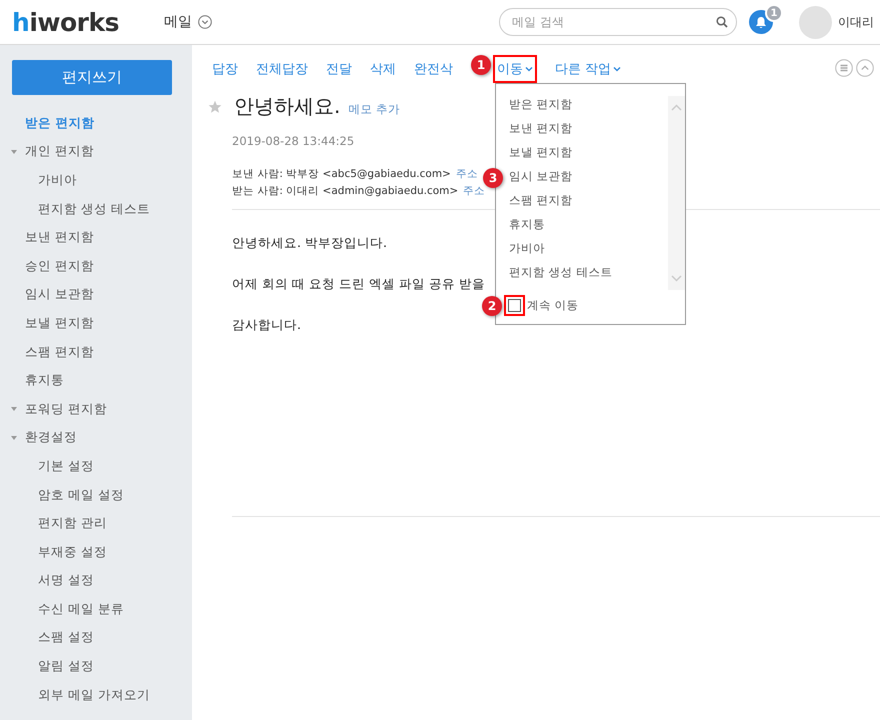 Image resolution: width=880 pixels, height=720 pixels. I want to click on sidebar-item: 외부 메일 가져오기, so click(96, 695).